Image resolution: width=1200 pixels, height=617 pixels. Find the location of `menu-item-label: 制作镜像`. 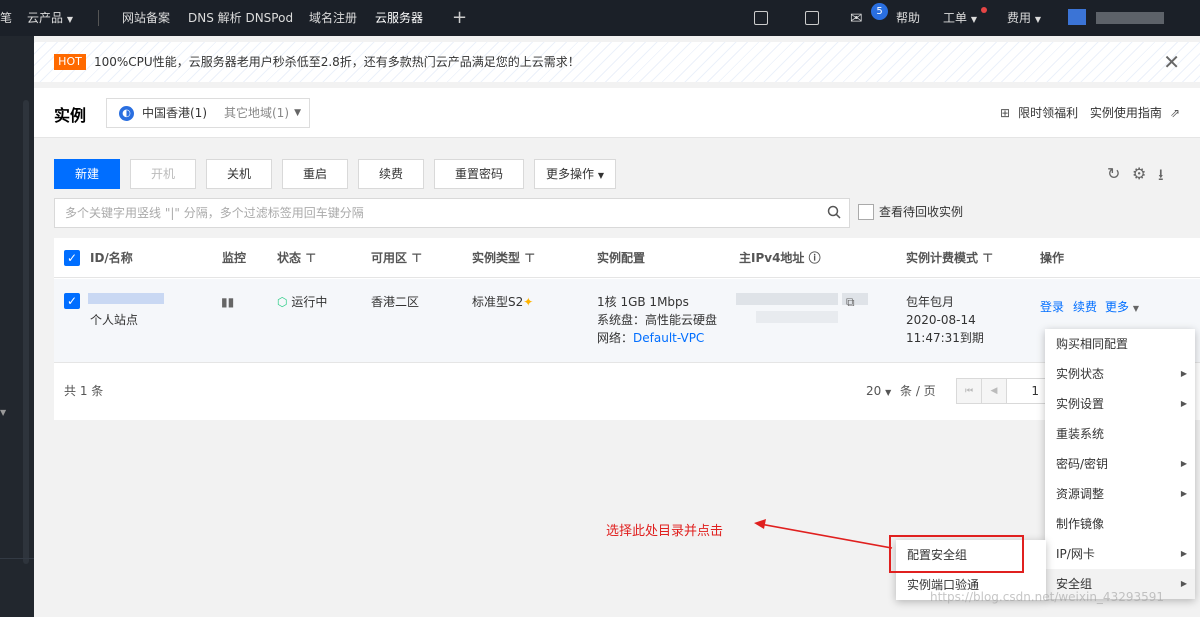

menu-item-label: 制作镜像 is located at coordinates (1080, 524).